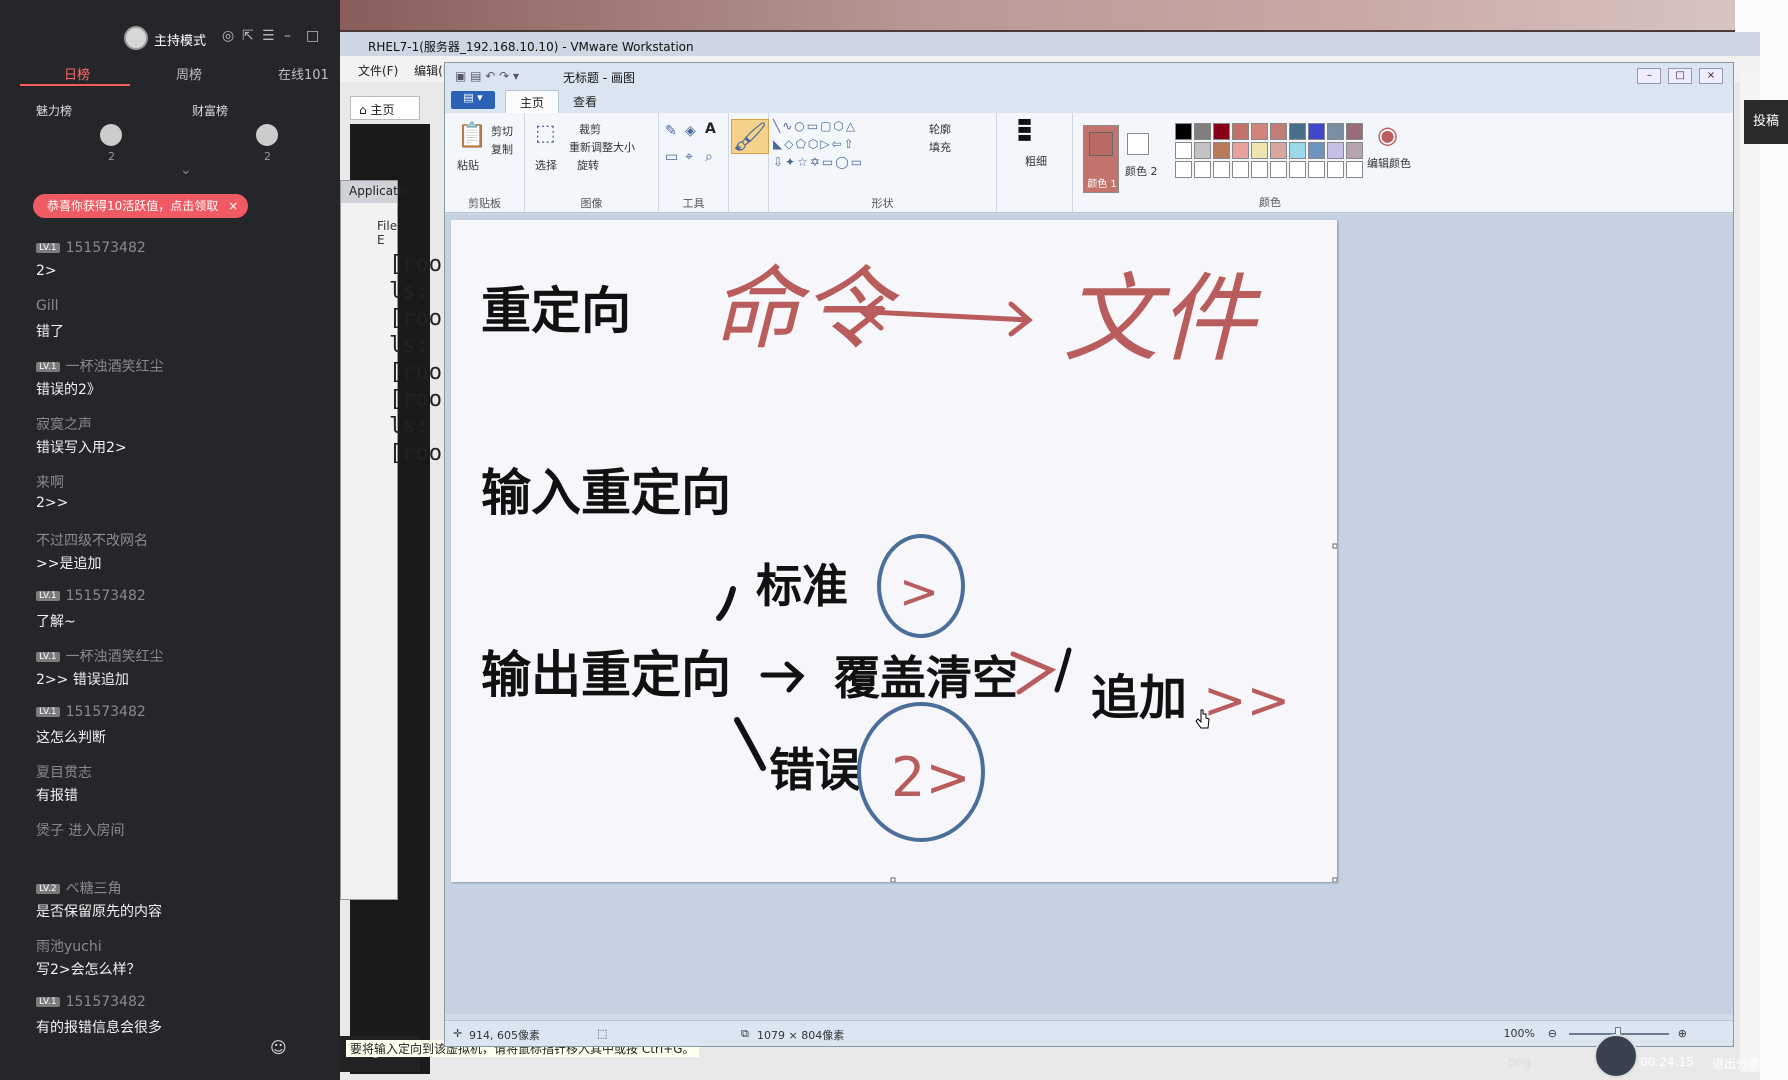  What do you see at coordinates (472, 135) in the screenshot?
I see `paste-icon: 📋` at bounding box center [472, 135].